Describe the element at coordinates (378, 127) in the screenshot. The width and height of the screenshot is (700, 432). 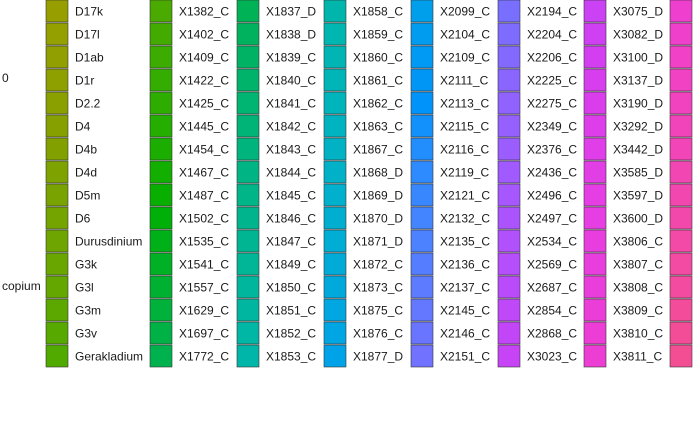
I see `legend-label: X1863_C` at that location.